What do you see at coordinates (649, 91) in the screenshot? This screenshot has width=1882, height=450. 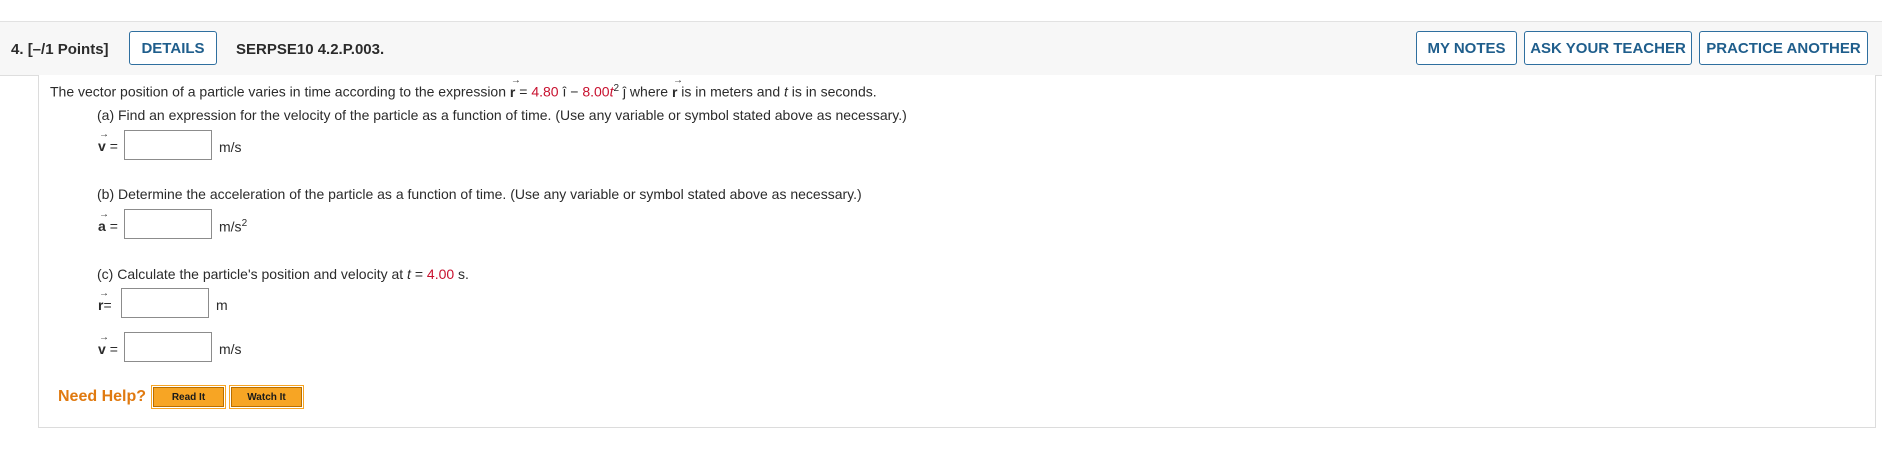 I see `where-text: where` at bounding box center [649, 91].